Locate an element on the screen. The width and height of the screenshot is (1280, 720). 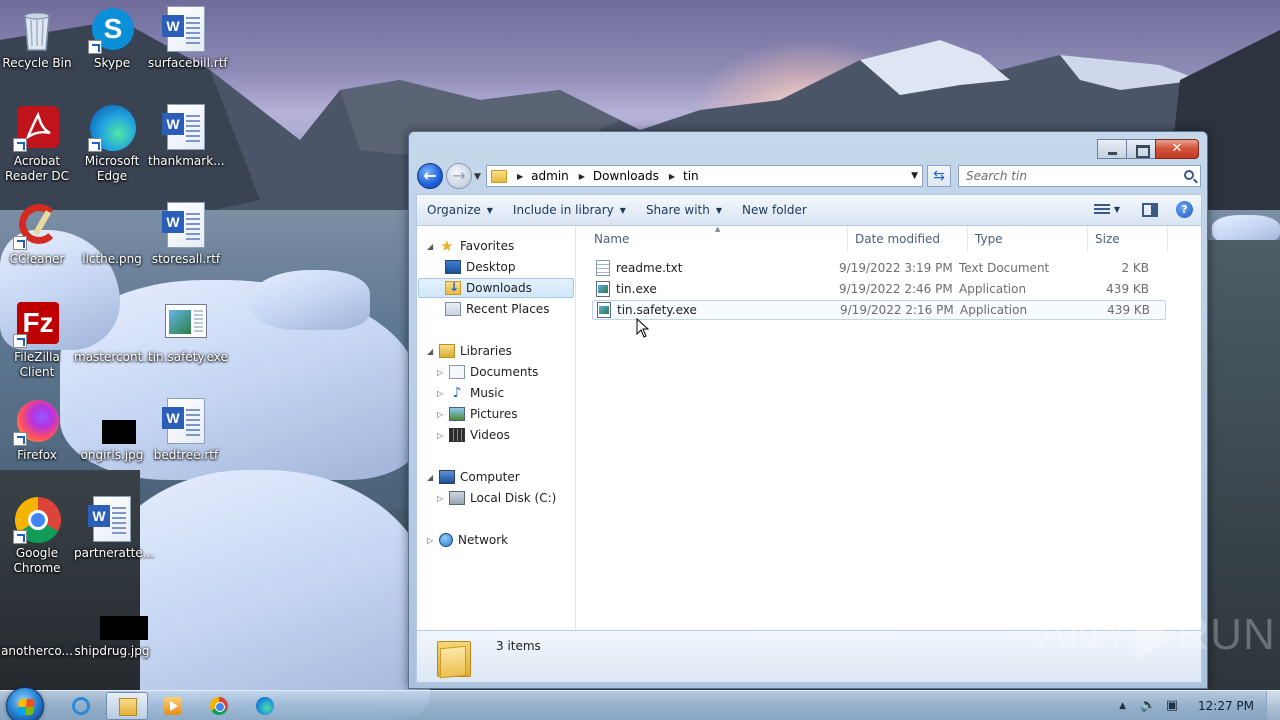
forward-button: → is located at coordinates (459, 176).